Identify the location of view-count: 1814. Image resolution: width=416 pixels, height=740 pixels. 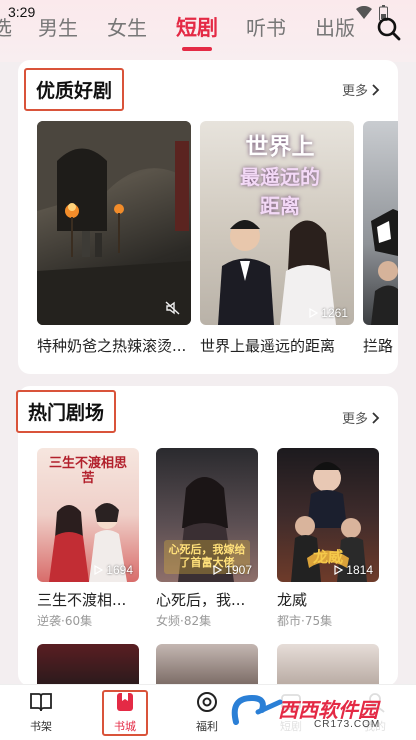
(353, 570).